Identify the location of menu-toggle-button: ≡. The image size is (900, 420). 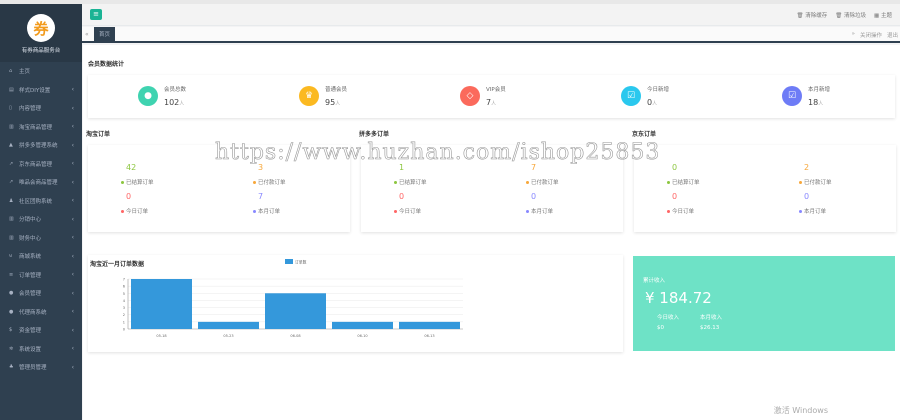
(96, 14).